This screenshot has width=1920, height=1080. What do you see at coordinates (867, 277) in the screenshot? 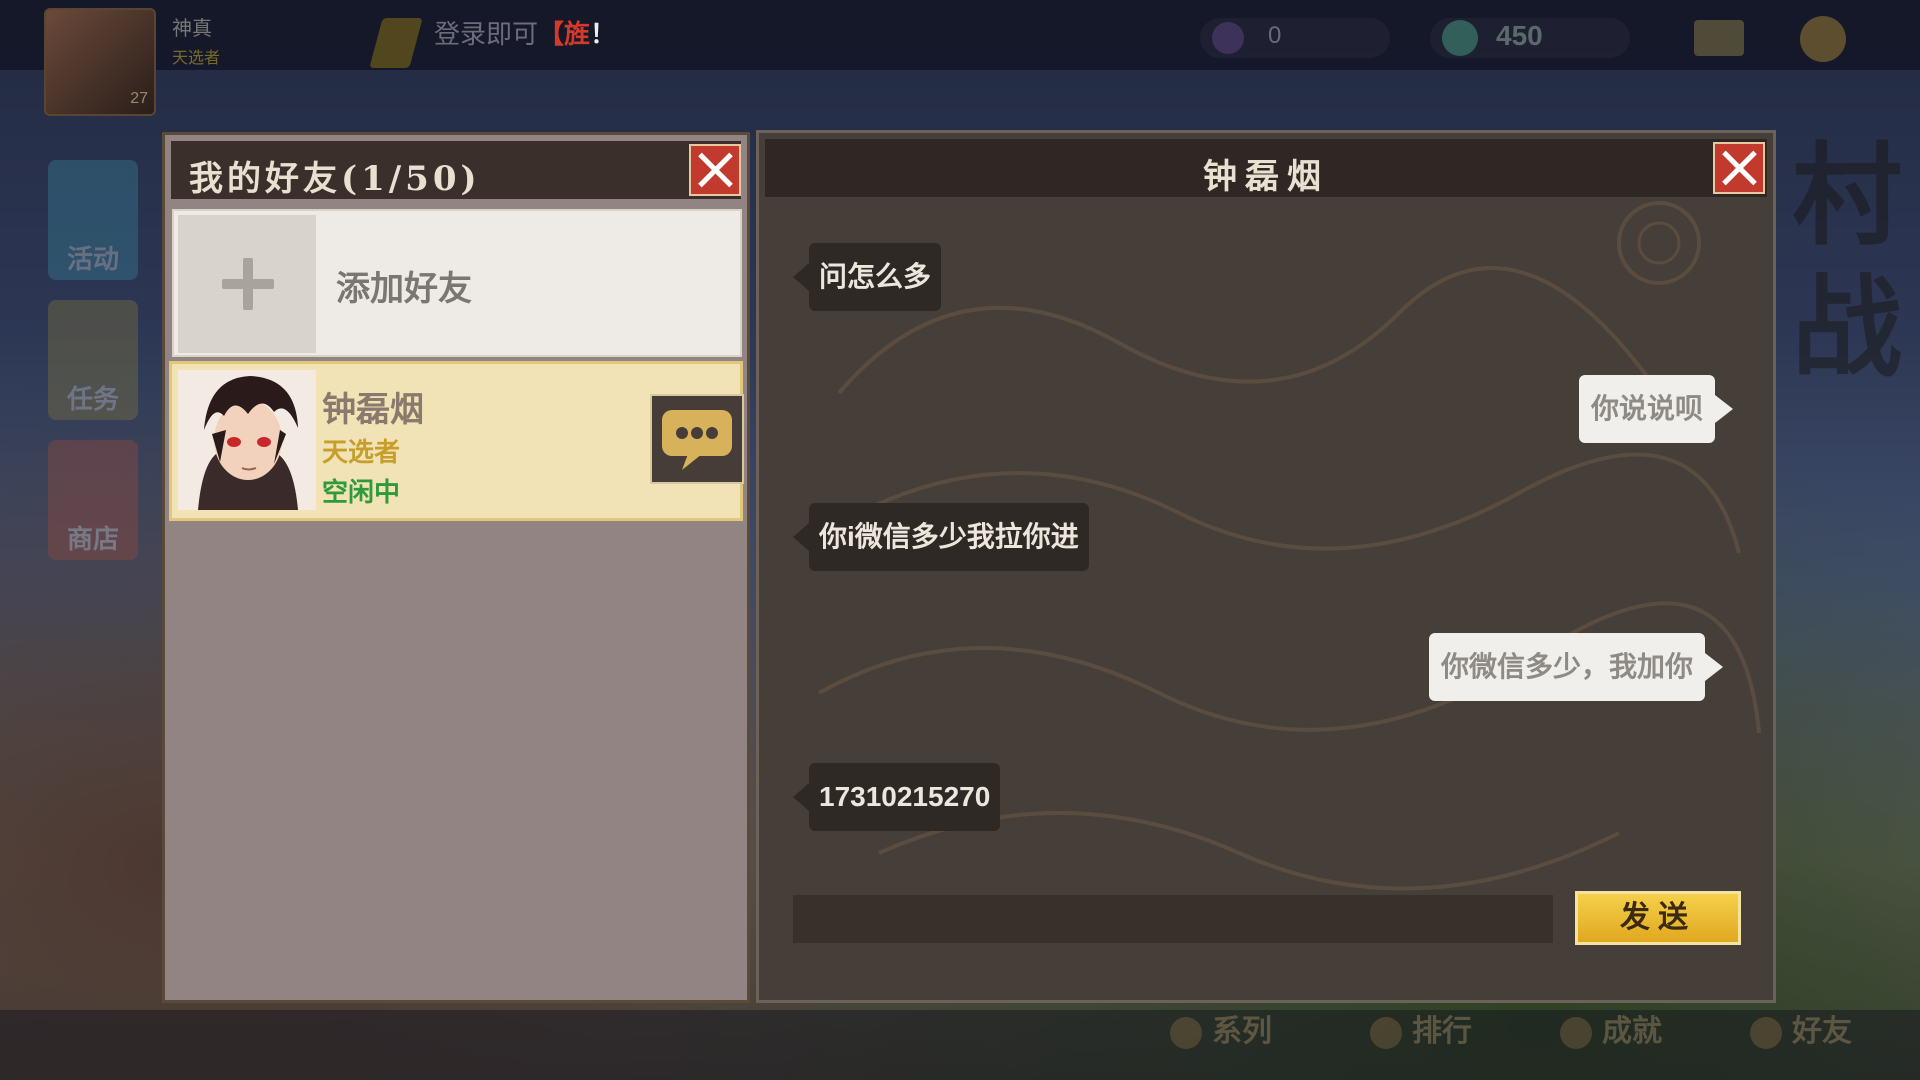
I see `chat-message-received: 问怎么多` at bounding box center [867, 277].